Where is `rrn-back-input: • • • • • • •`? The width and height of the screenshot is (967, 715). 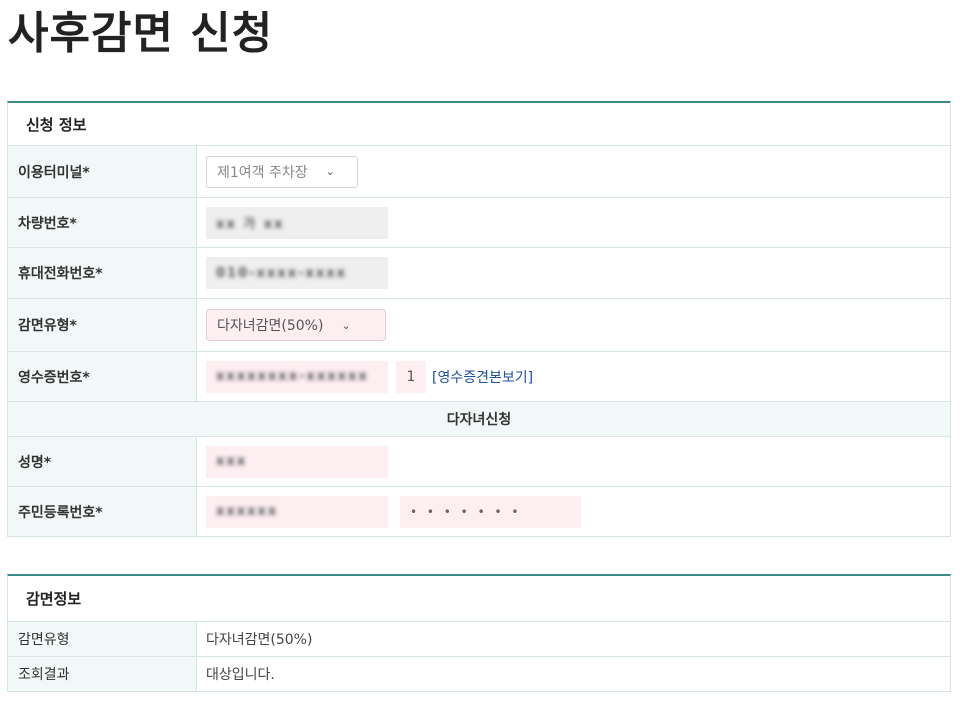 rrn-back-input: • • • • • • • is located at coordinates (490, 511).